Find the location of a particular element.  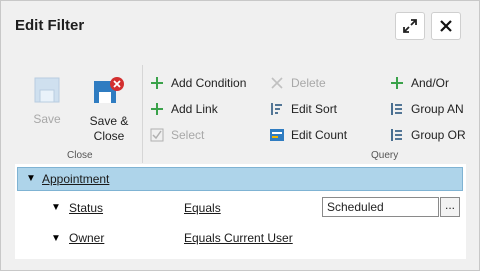

delete-button: Delete is located at coordinates (297, 83).